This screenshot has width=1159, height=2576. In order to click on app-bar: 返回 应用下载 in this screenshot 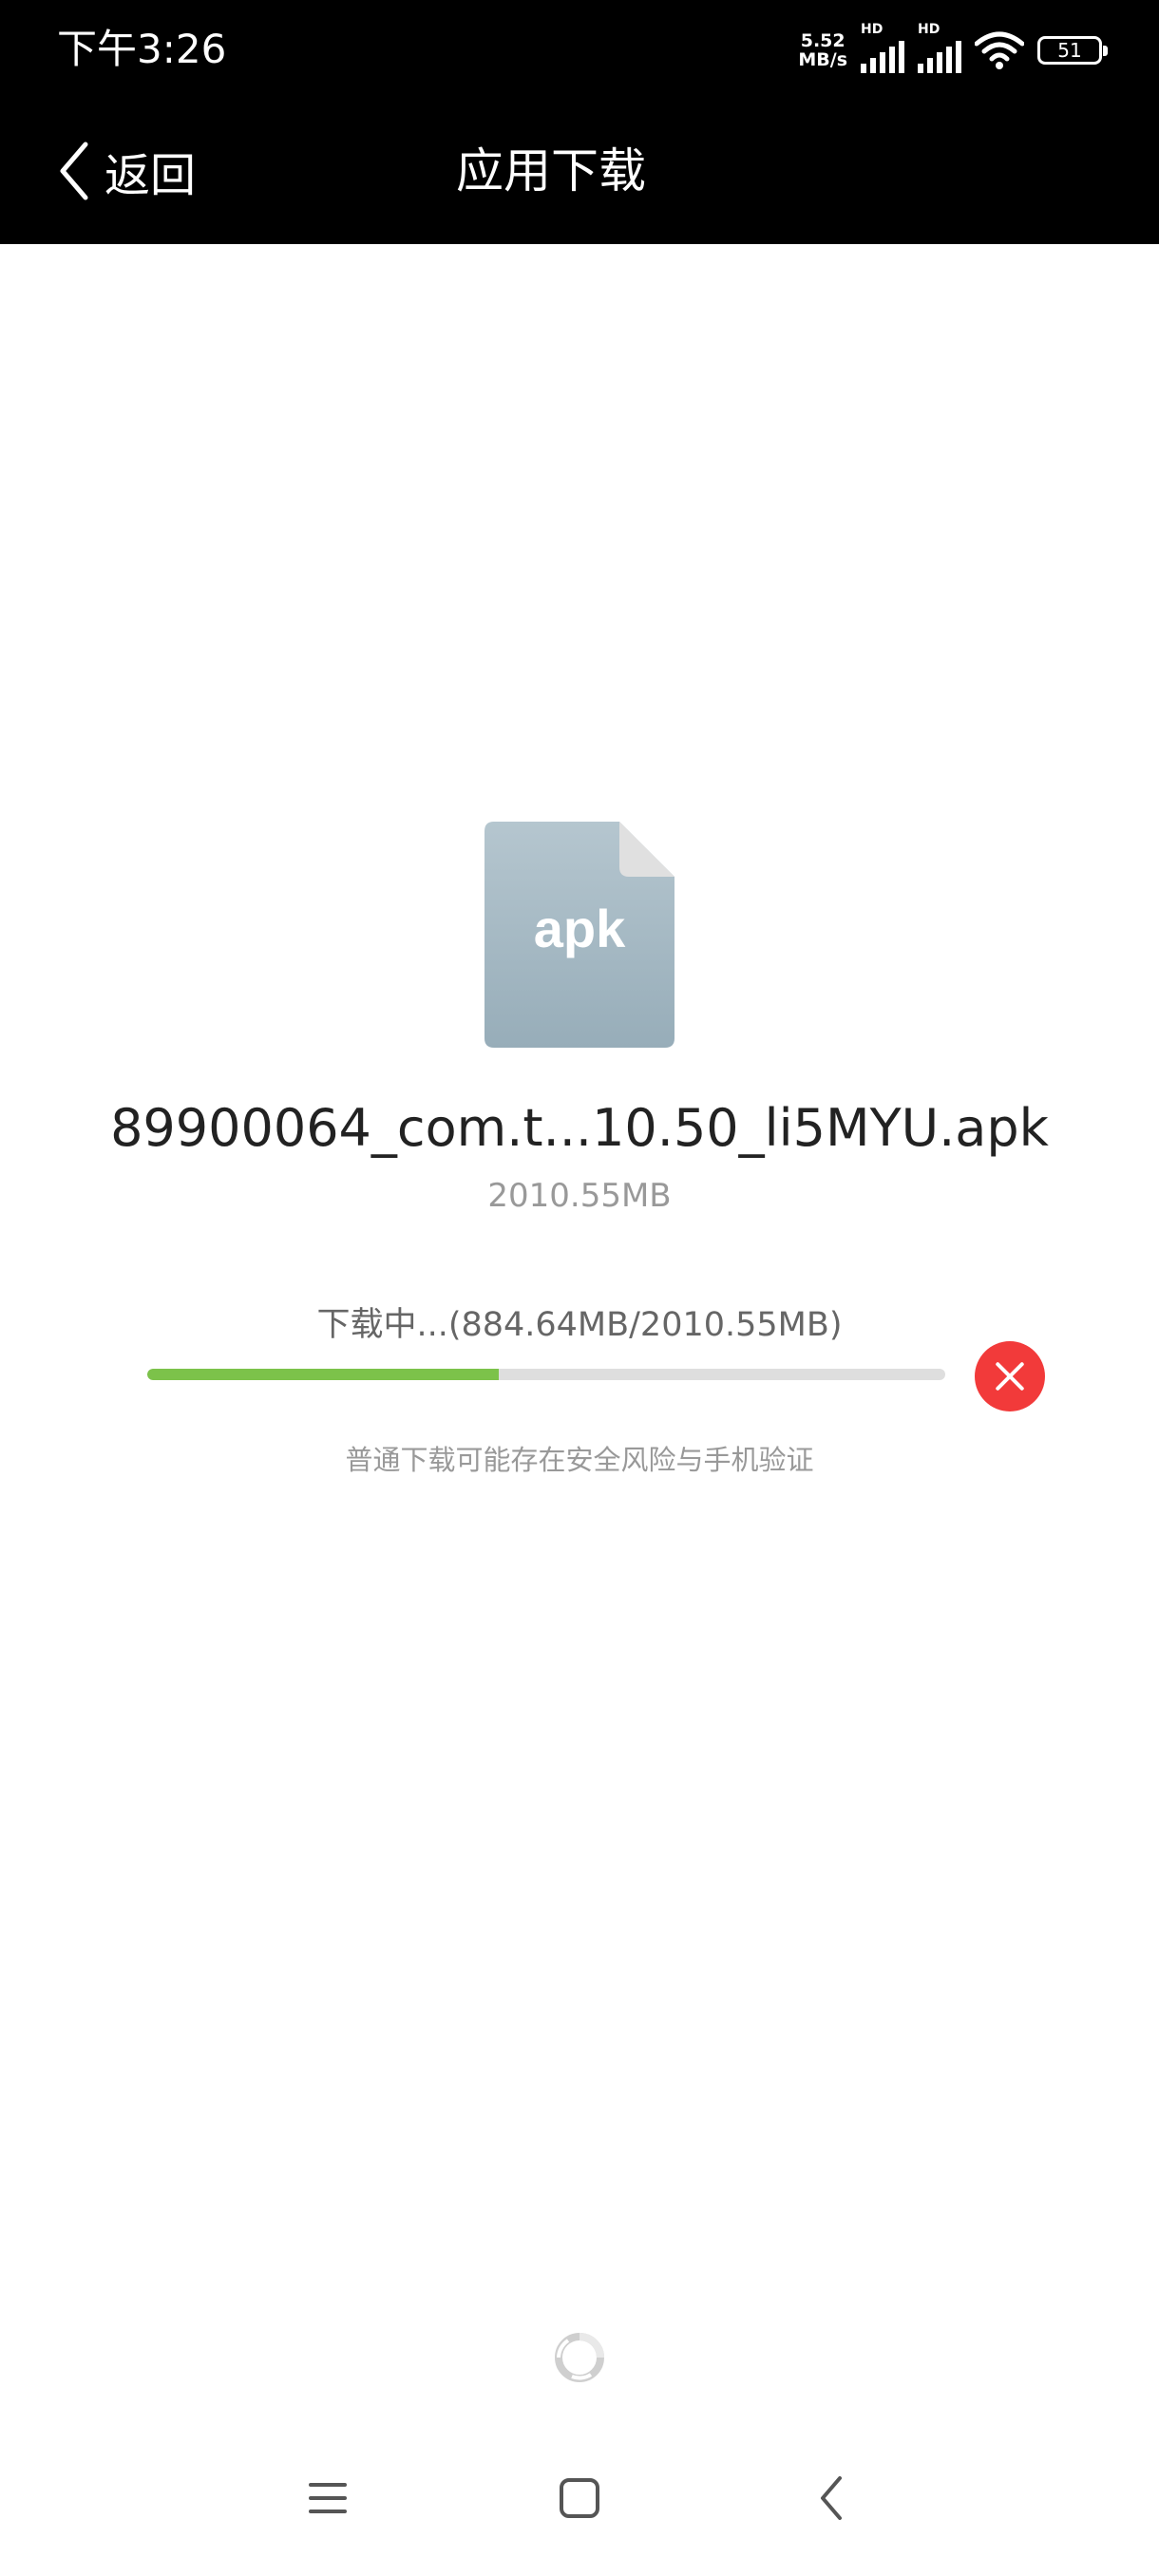, I will do `click(579, 172)`.